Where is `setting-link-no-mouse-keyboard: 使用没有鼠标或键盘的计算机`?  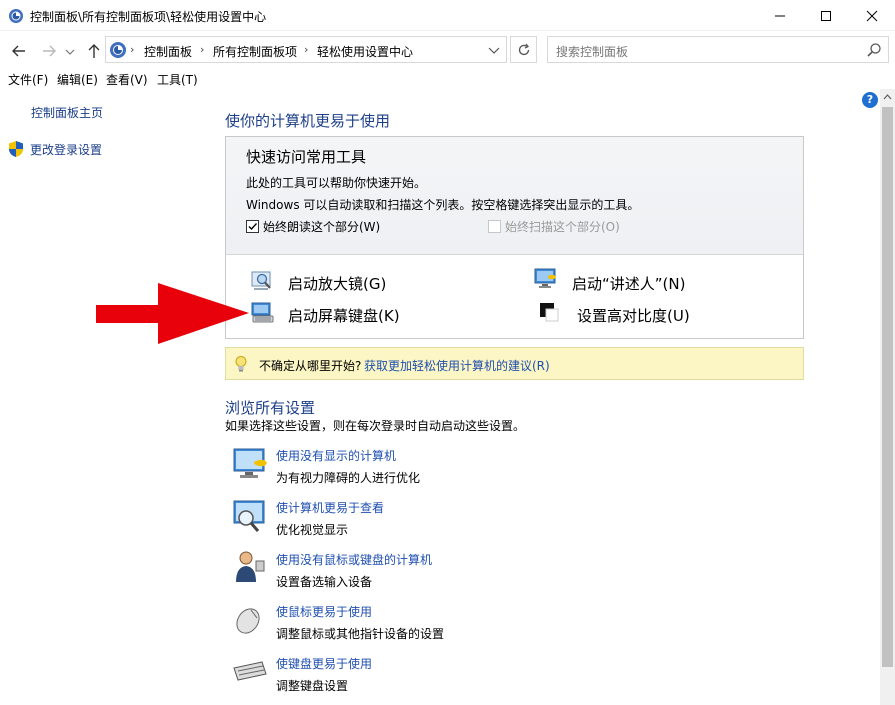
setting-link-no-mouse-keyboard: 使用没有鼠标或键盘的计算机 is located at coordinates (354, 559).